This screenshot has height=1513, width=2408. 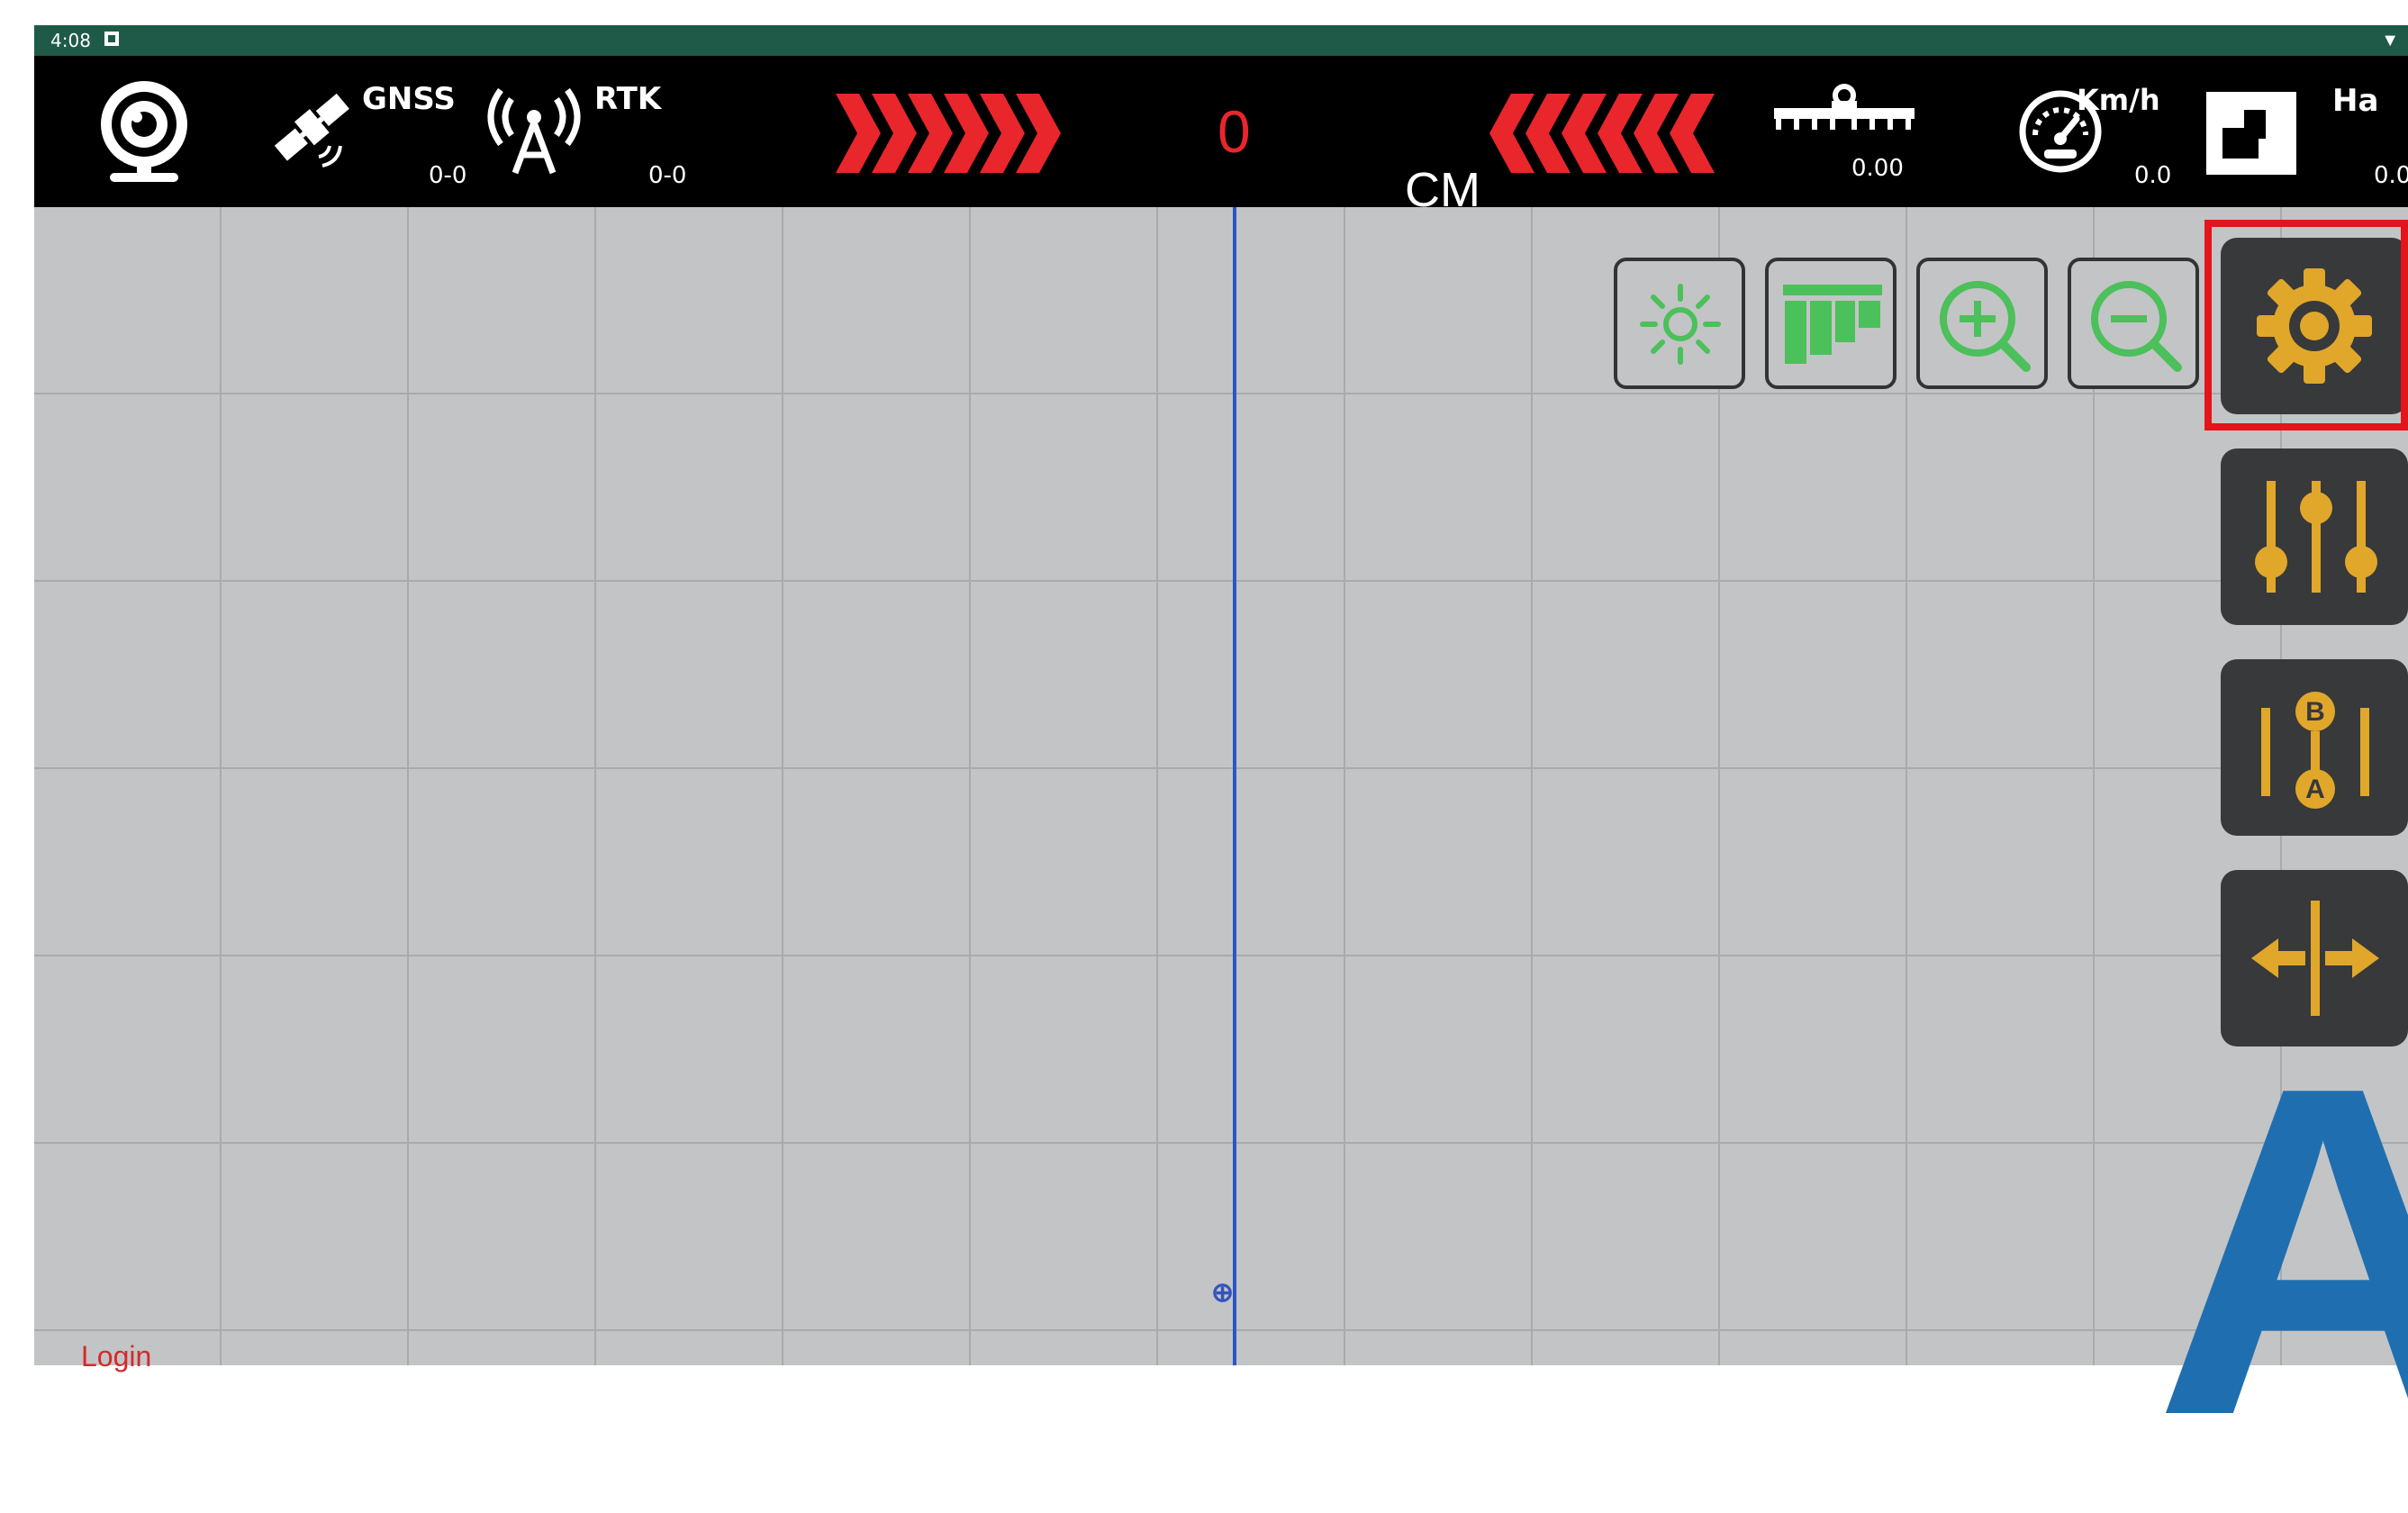 I want to click on implement-width-value: 0.00, so click(x=1877, y=169).